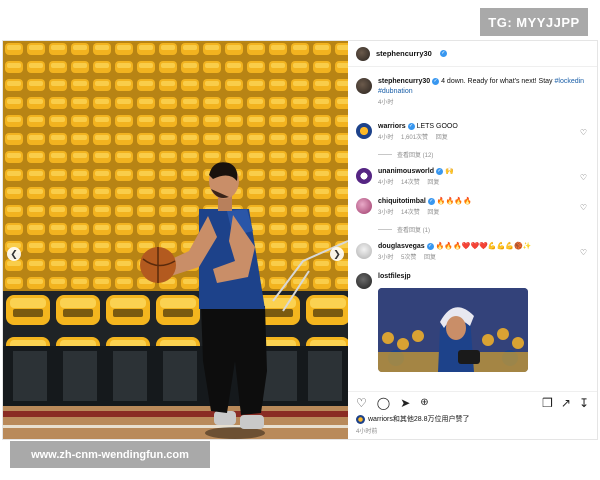 The width and height of the screenshot is (600, 480). Describe the element at coordinates (449, 171) in the screenshot. I see `comment-text: 🙌` at that location.